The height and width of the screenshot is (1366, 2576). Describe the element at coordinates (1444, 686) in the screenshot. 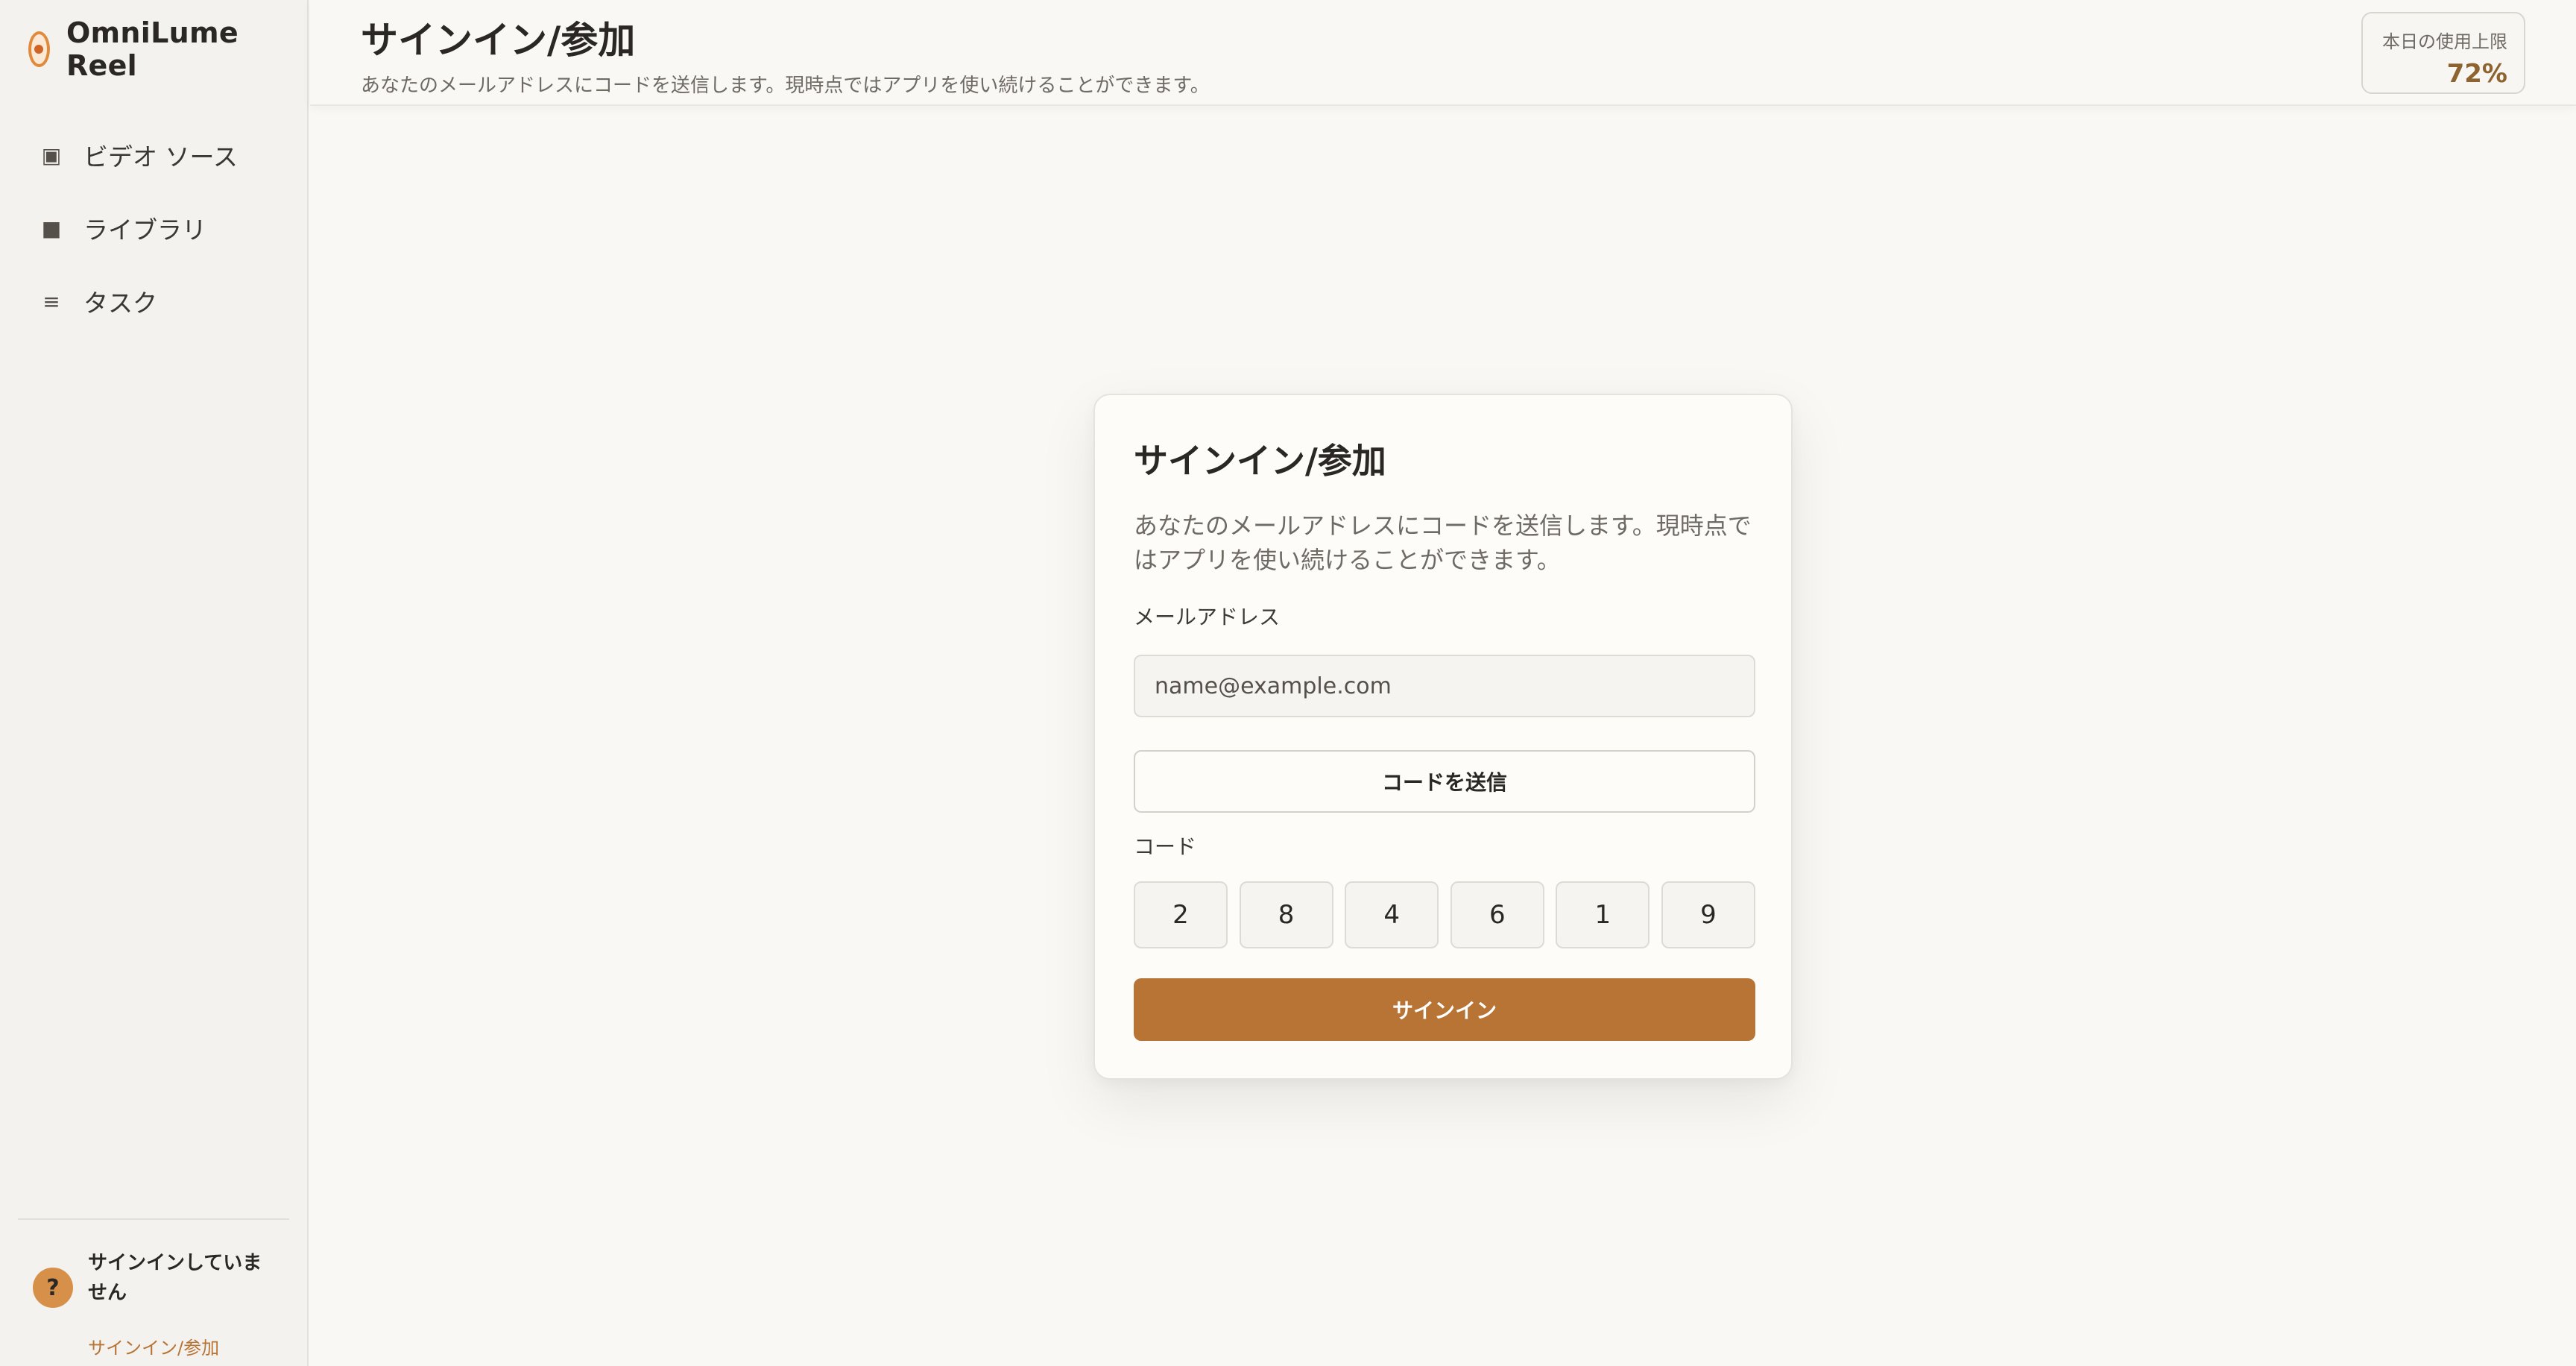

I see `email-field` at that location.